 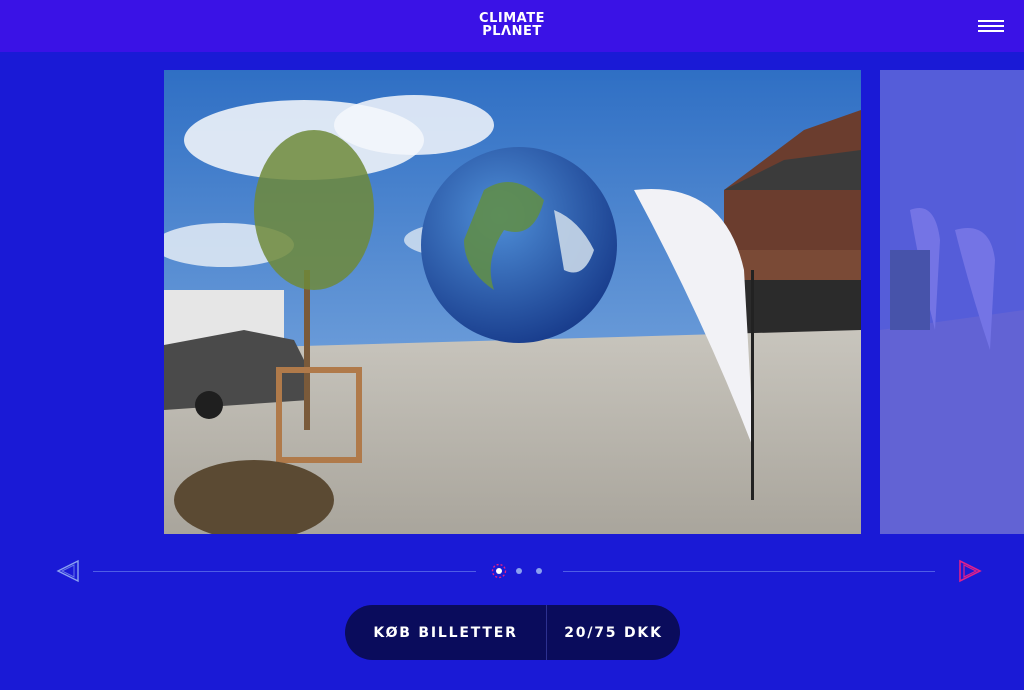 I want to click on site-logo: CLIMATE PLΛNET, so click(x=512, y=25).